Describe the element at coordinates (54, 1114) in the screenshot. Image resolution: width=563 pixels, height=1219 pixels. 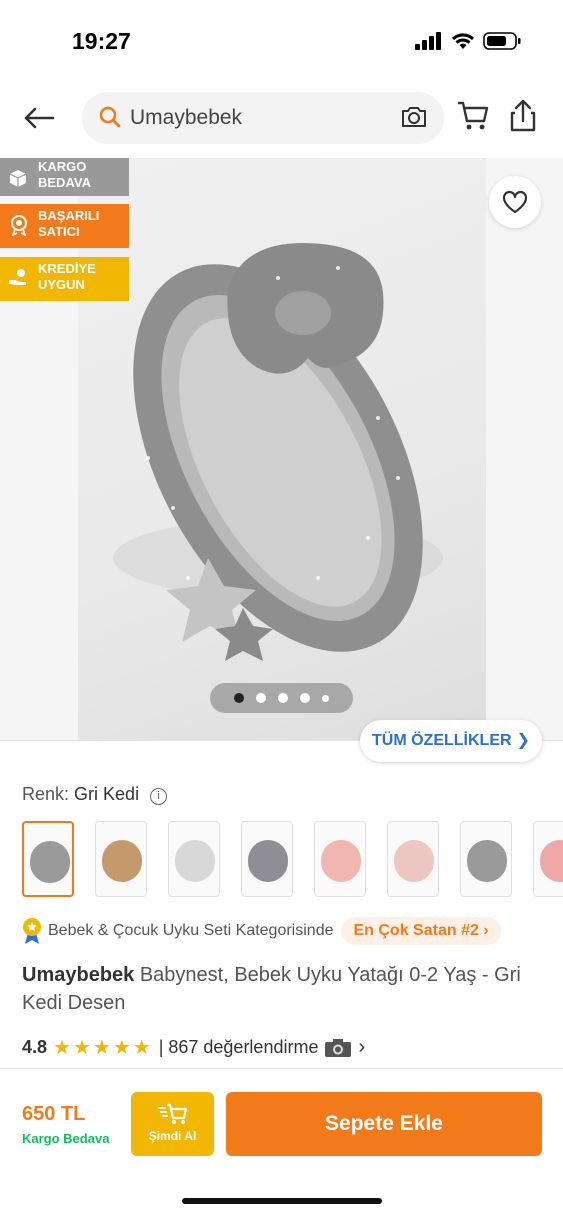
I see `price: 650 TL` at that location.